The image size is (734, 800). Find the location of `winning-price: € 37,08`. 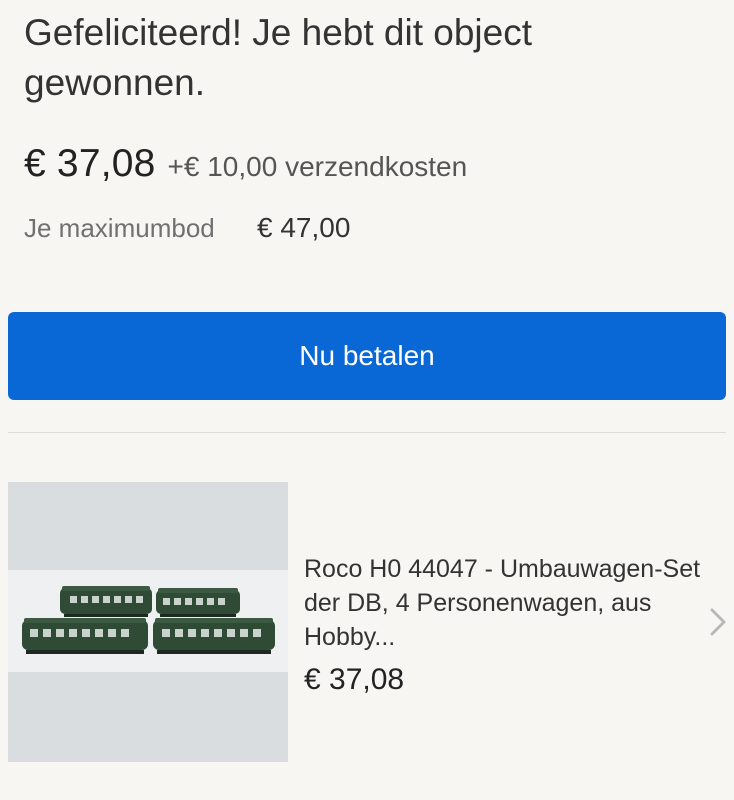

winning-price: € 37,08 is located at coordinates (90, 163).